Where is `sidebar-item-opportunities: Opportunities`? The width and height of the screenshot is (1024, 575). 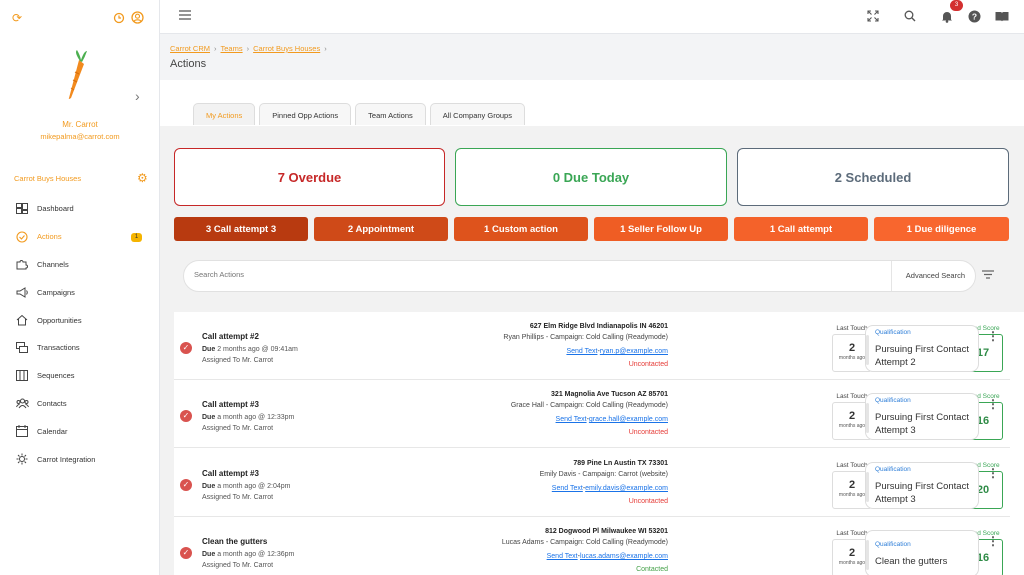 sidebar-item-opportunities: Opportunities is located at coordinates (80, 320).